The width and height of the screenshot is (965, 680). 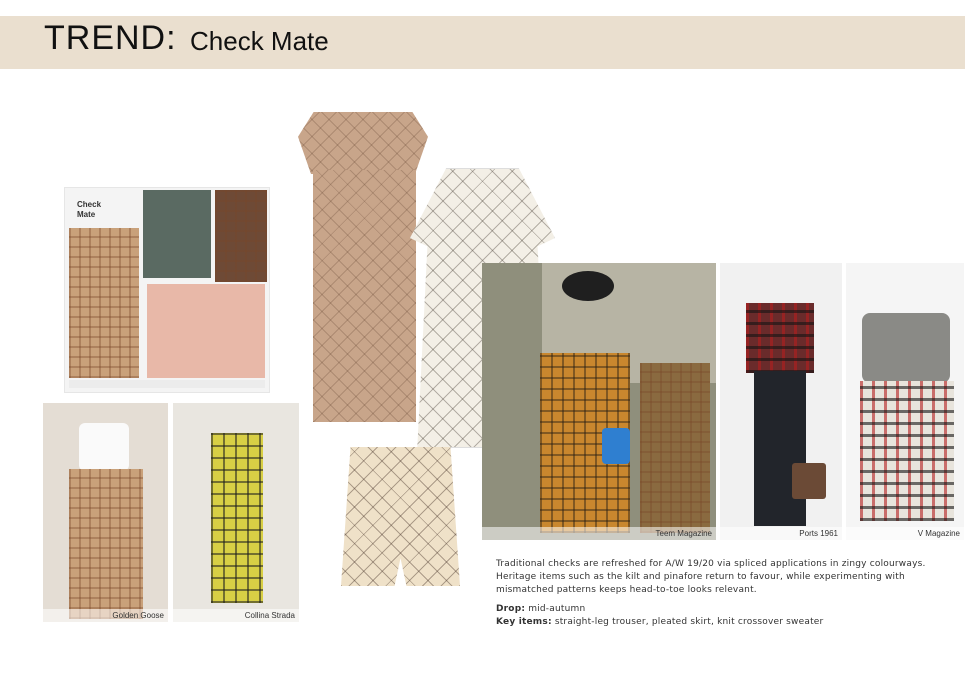 I want to click on blue-bag, so click(x=616, y=446).